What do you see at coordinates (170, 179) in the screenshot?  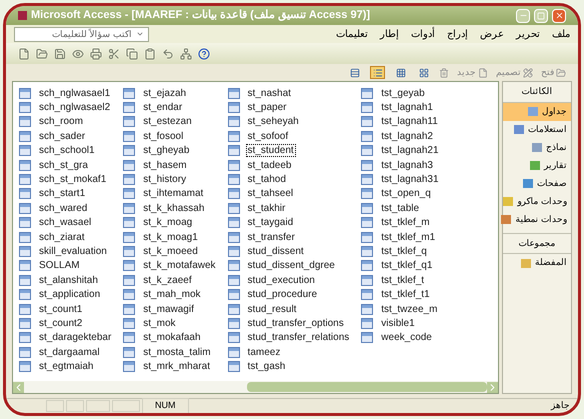 I see `table-item: st_history` at bounding box center [170, 179].